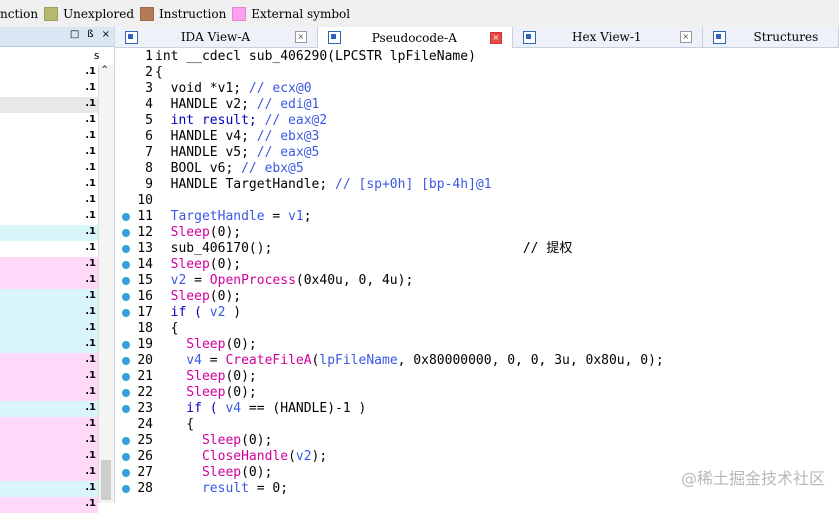  I want to click on close-icon: ×, so click(106, 34).